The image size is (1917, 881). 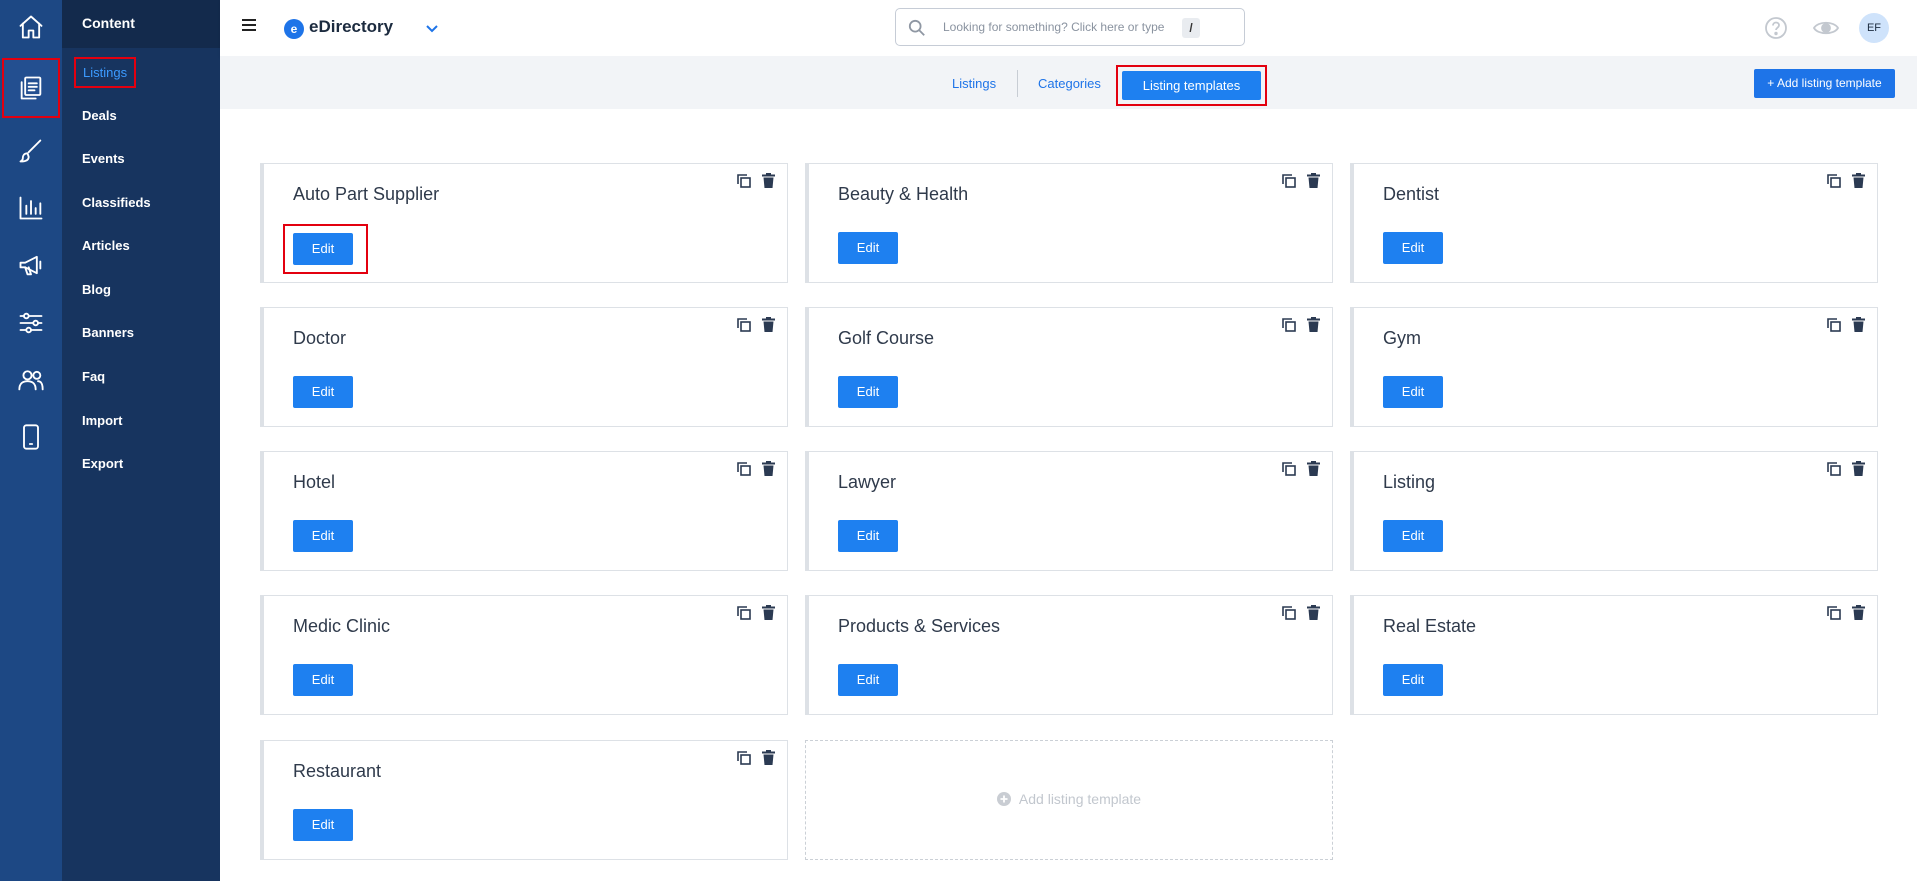 I want to click on tab-categories: Categories, so click(x=1069, y=83).